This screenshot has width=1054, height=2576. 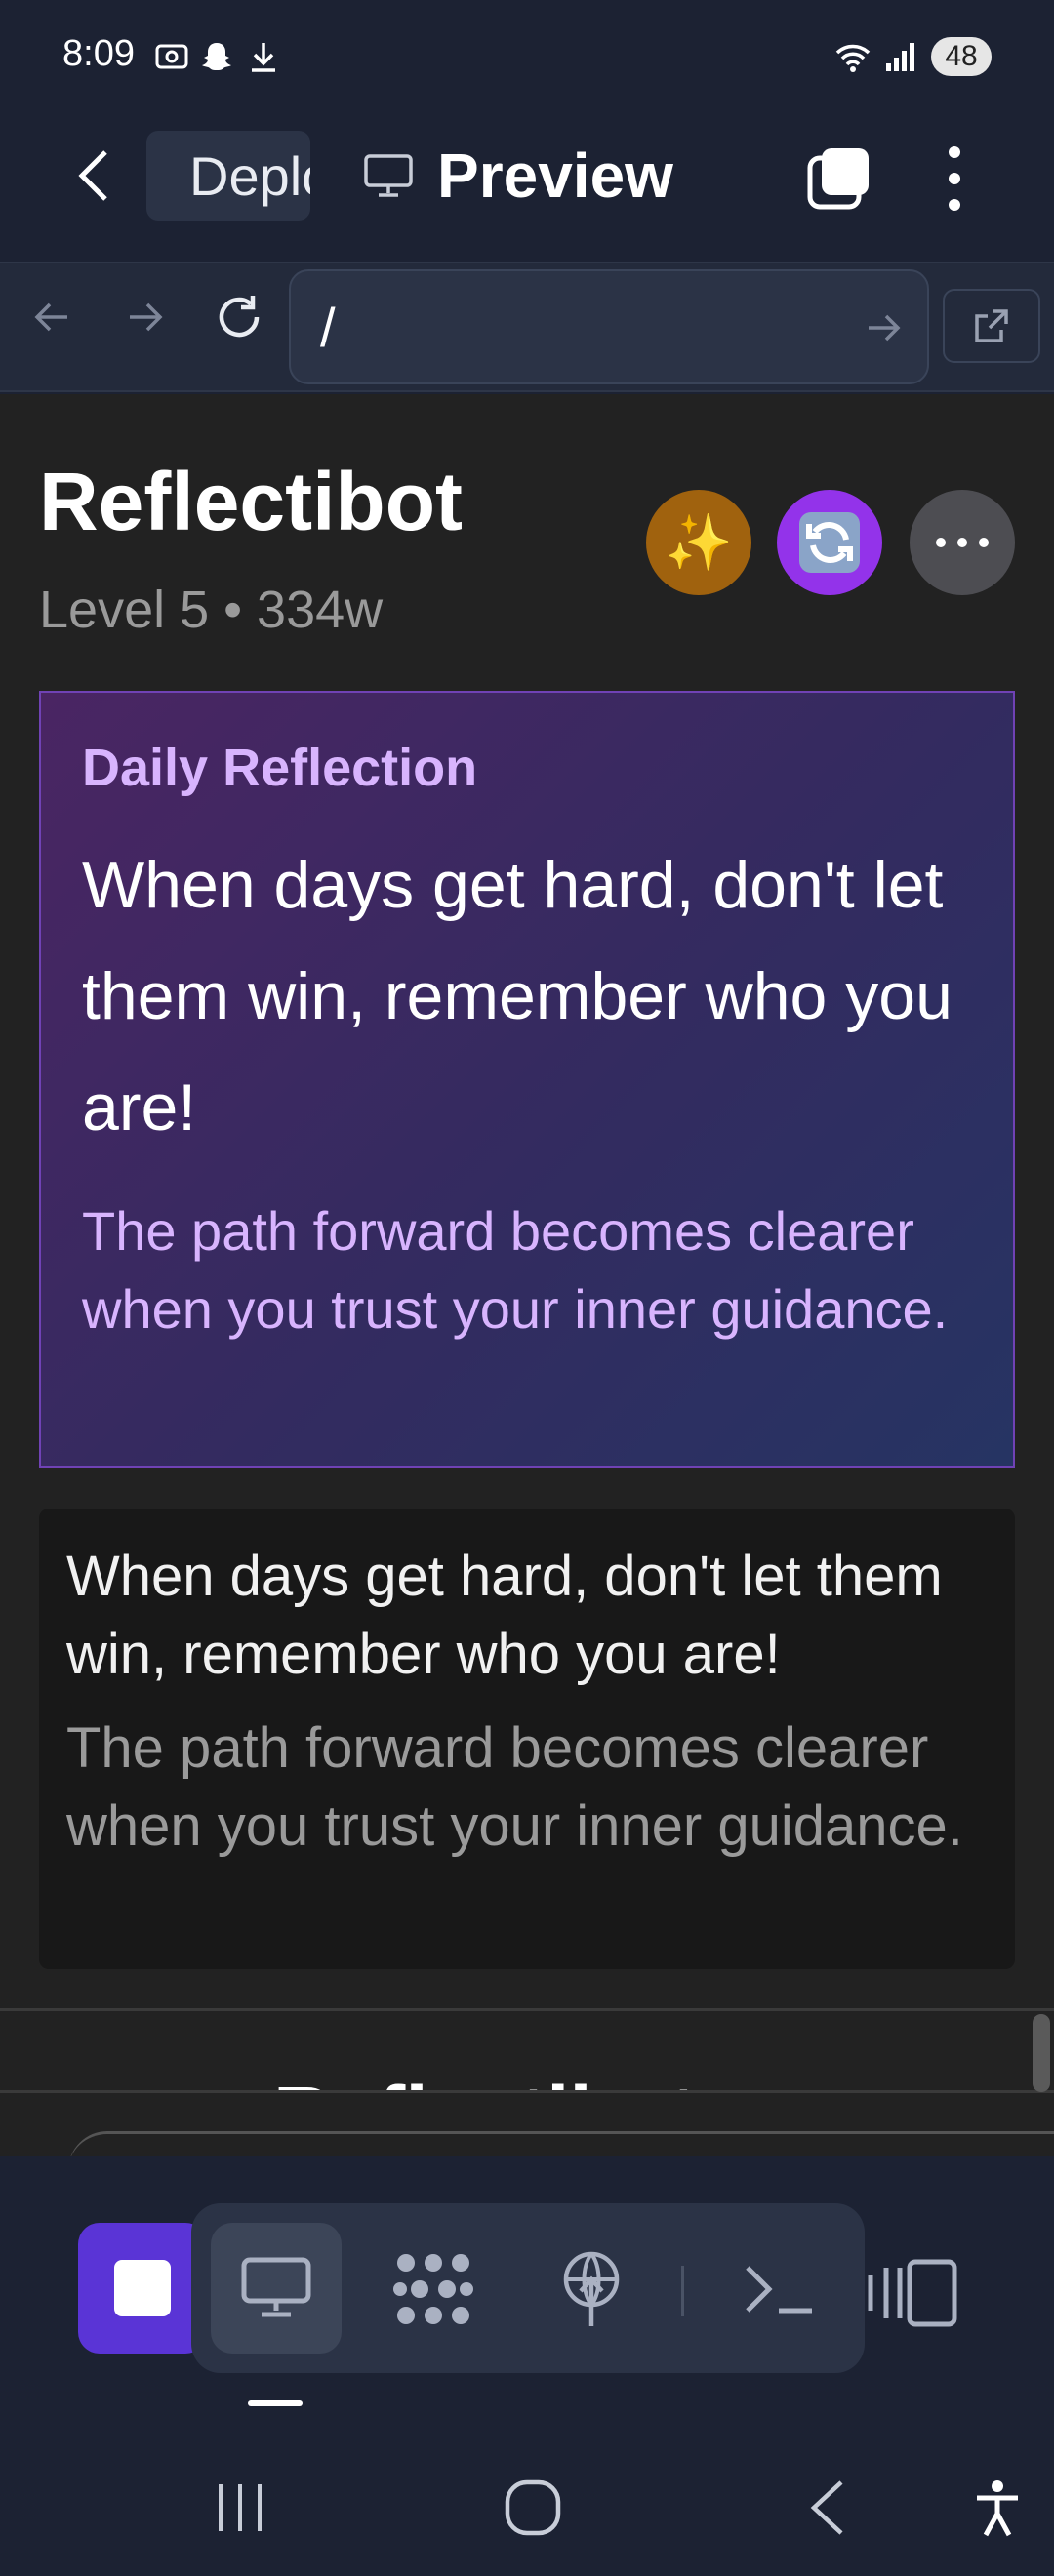 I want to click on nav-back-button, so click(x=52, y=317).